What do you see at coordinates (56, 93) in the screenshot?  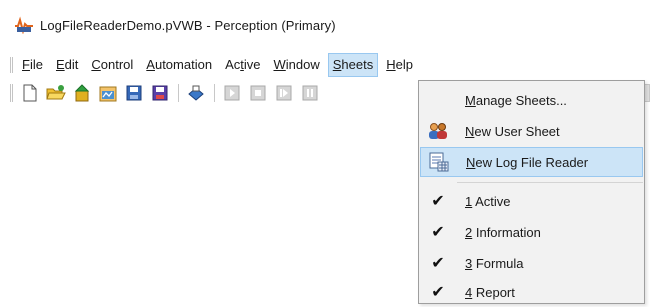 I see `open-folder-icon` at bounding box center [56, 93].